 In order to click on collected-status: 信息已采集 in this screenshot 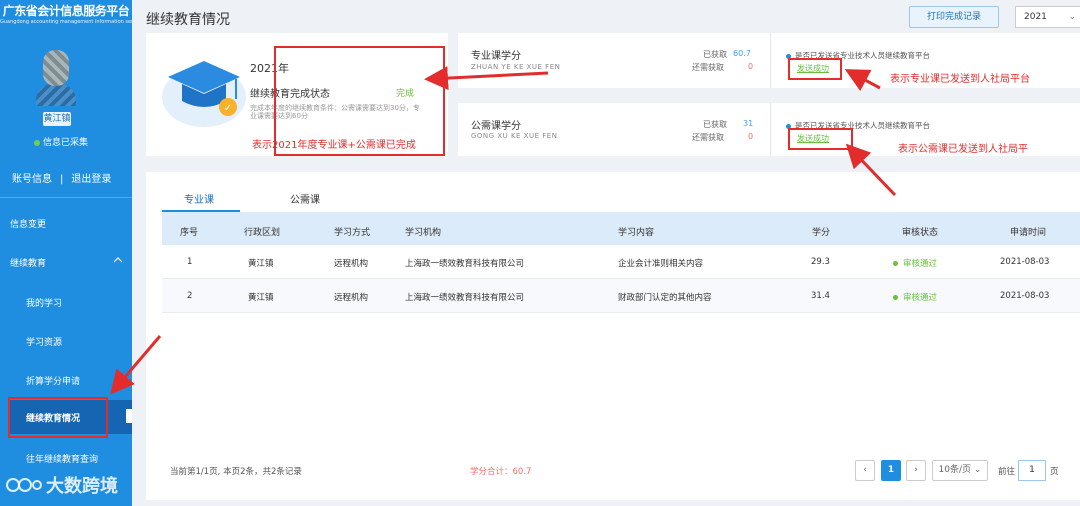, I will do `click(61, 141)`.